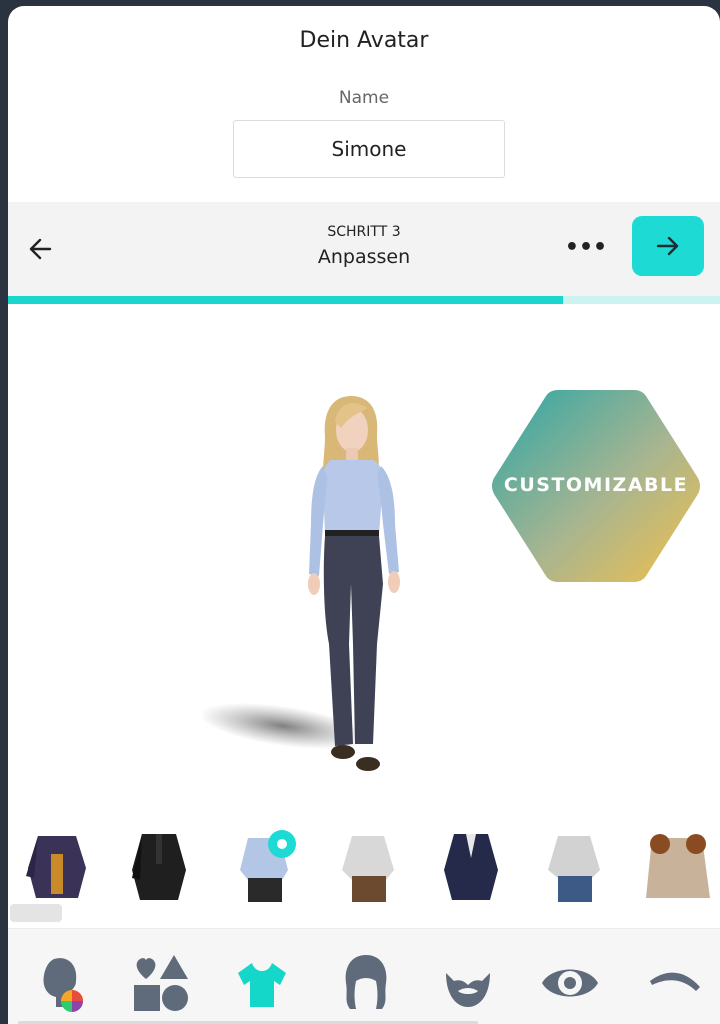 This screenshot has width=720, height=1024. What do you see at coordinates (36, 913) in the screenshot?
I see `outfit-scrollbar` at bounding box center [36, 913].